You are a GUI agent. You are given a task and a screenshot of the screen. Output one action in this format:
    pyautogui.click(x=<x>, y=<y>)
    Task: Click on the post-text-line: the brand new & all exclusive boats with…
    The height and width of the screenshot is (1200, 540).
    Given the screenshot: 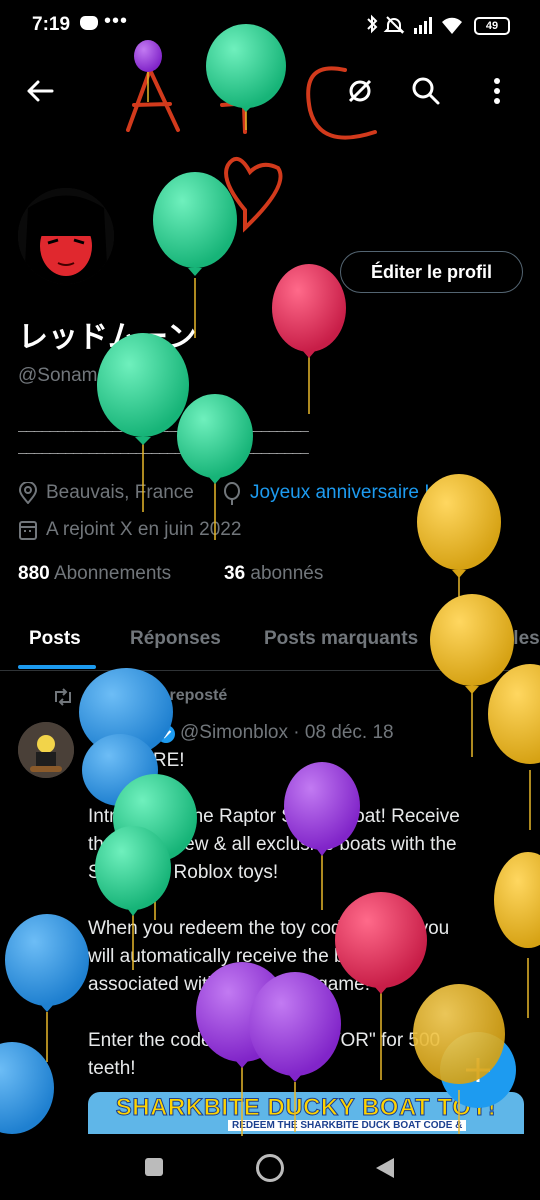 What is the action you would take?
    pyautogui.click(x=272, y=844)
    